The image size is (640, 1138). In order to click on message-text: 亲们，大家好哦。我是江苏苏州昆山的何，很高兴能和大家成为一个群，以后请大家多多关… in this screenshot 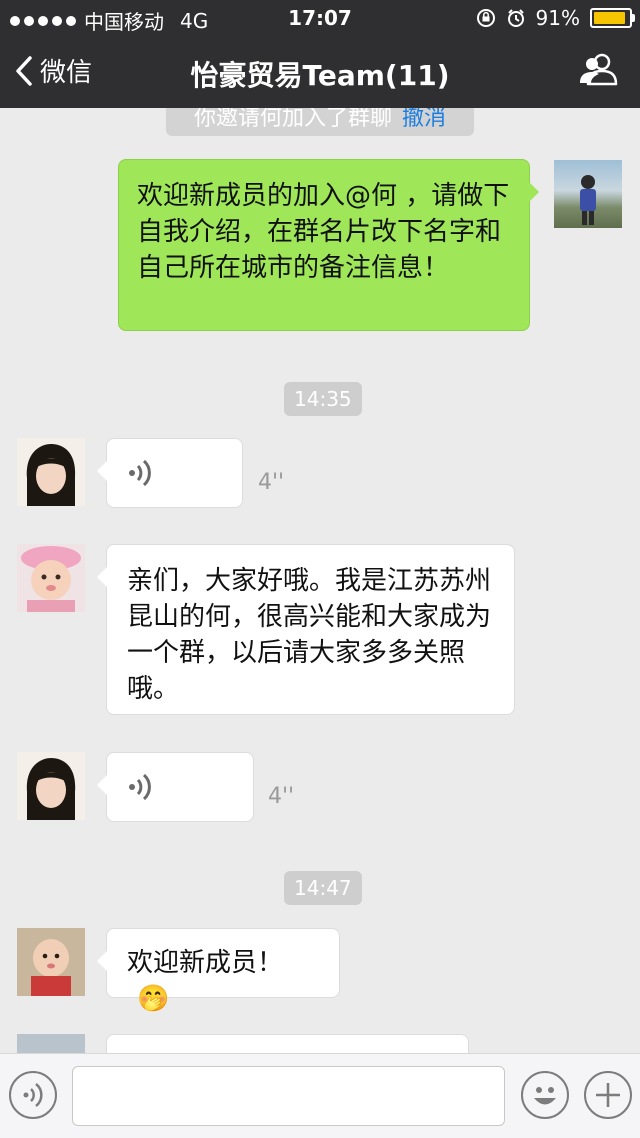, I will do `click(309, 635)`.